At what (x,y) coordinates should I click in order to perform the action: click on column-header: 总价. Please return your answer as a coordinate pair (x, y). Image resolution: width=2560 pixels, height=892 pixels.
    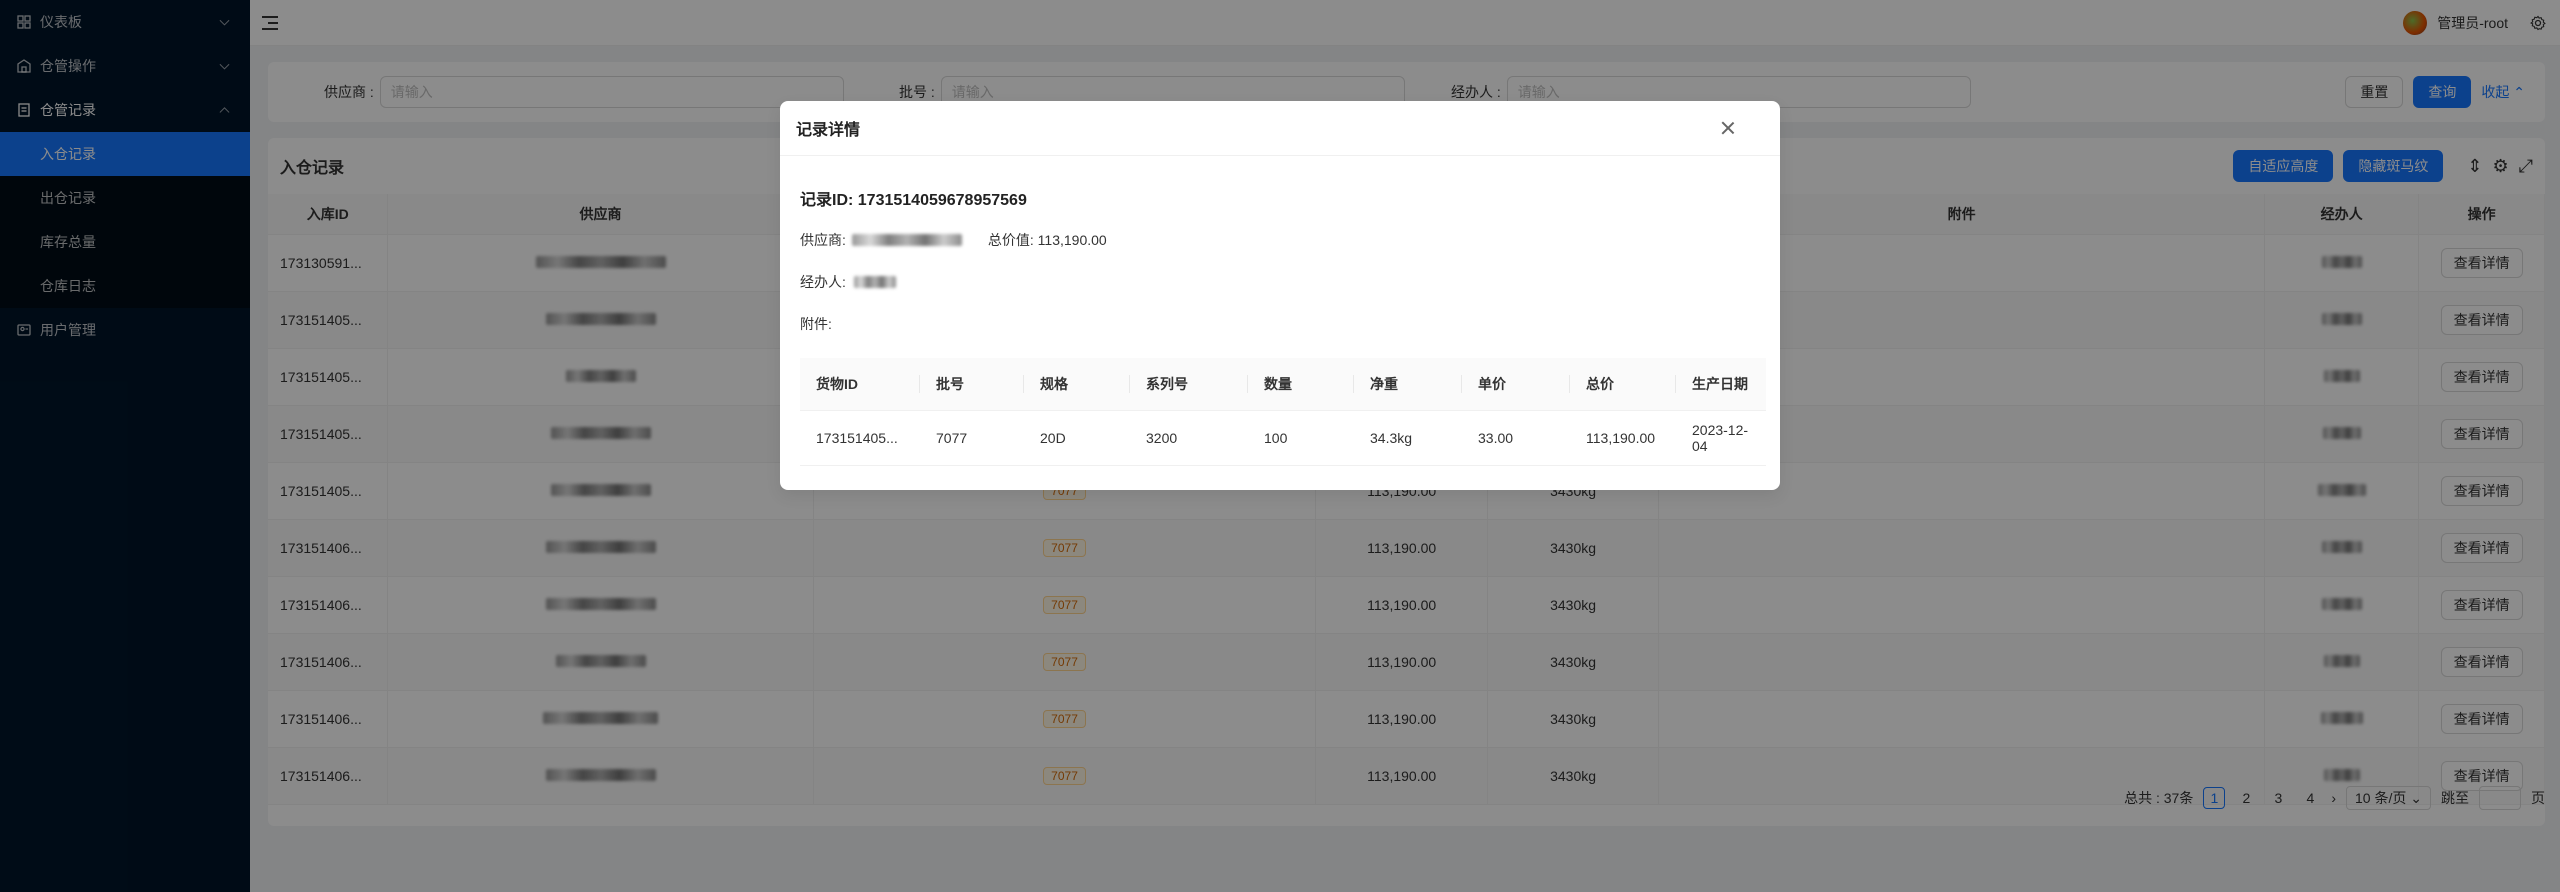
    Looking at the image, I should click on (1623, 384).